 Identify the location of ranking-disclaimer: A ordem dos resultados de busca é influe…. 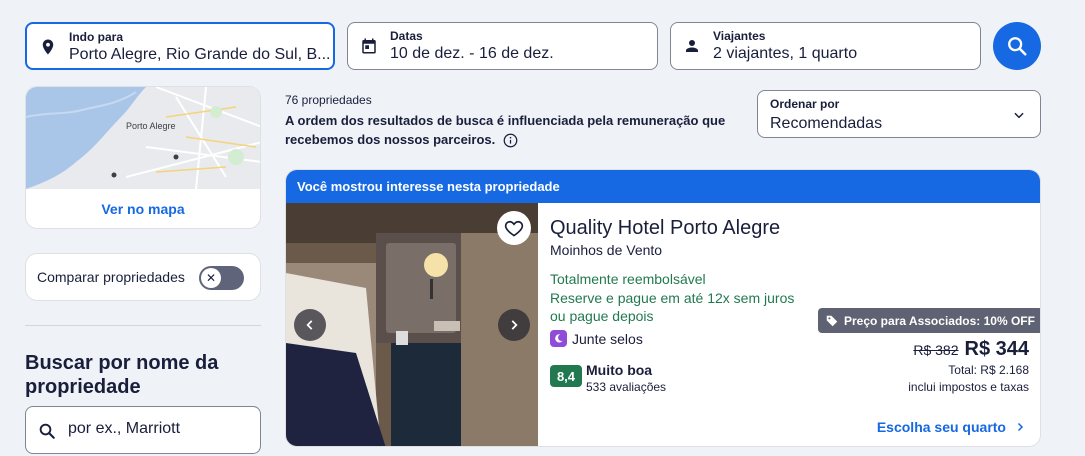
(520, 130).